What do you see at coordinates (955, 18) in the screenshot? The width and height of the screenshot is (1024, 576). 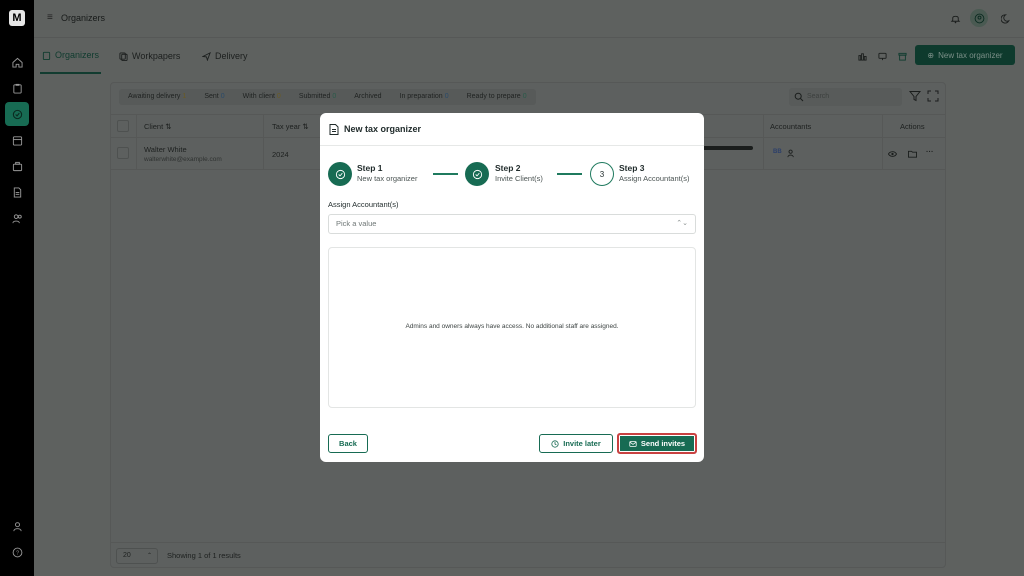 I see `bell-icon` at bounding box center [955, 18].